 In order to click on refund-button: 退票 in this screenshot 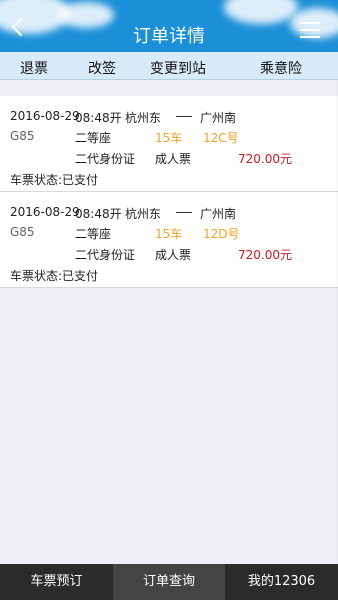, I will do `click(34, 68)`.